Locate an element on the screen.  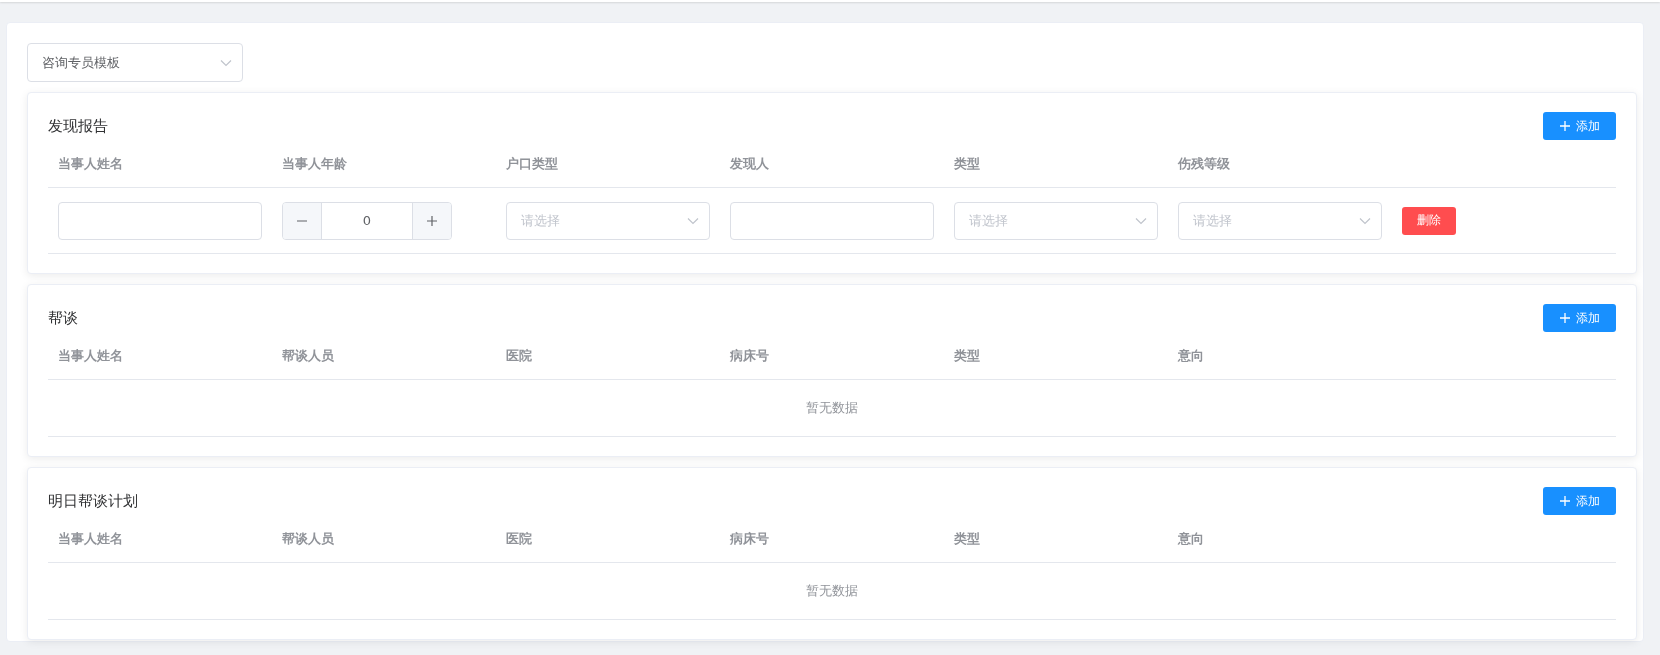
section-title: 发现报告 is located at coordinates (78, 126).